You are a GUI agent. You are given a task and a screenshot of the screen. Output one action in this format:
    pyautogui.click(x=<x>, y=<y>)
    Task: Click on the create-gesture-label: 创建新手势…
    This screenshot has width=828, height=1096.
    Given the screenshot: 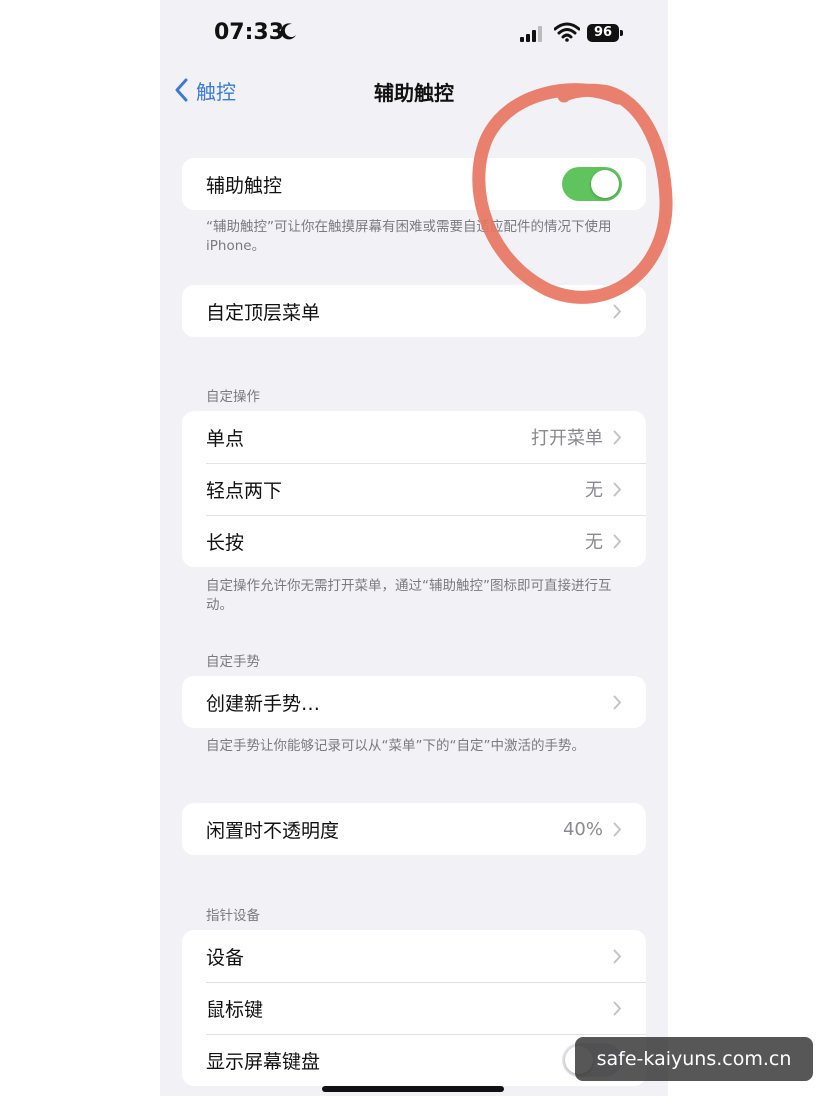 What is the action you would take?
    pyautogui.click(x=263, y=703)
    